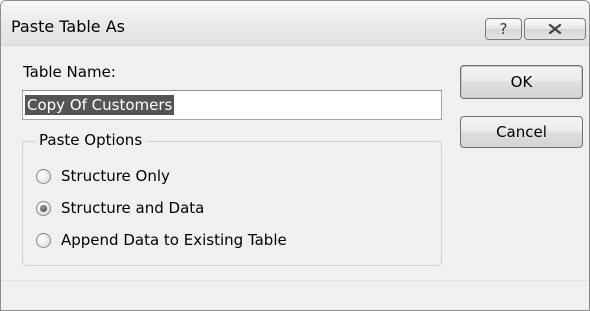 This screenshot has width=590, height=311. Describe the element at coordinates (174, 240) in the screenshot. I see `radio-label: Append Data to Existing Table` at that location.